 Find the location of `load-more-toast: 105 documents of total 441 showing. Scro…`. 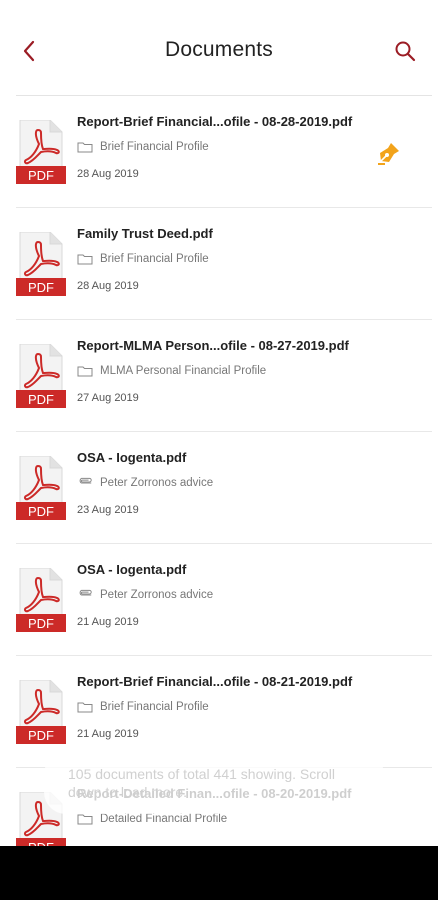

load-more-toast: 105 documents of total 441 showing. Scro… is located at coordinates (214, 783).